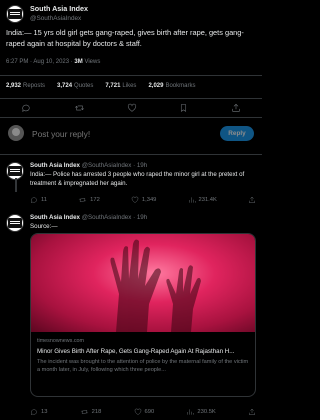  What do you see at coordinates (44, 226) in the screenshot?
I see `reply-text: Source:—` at bounding box center [44, 226].